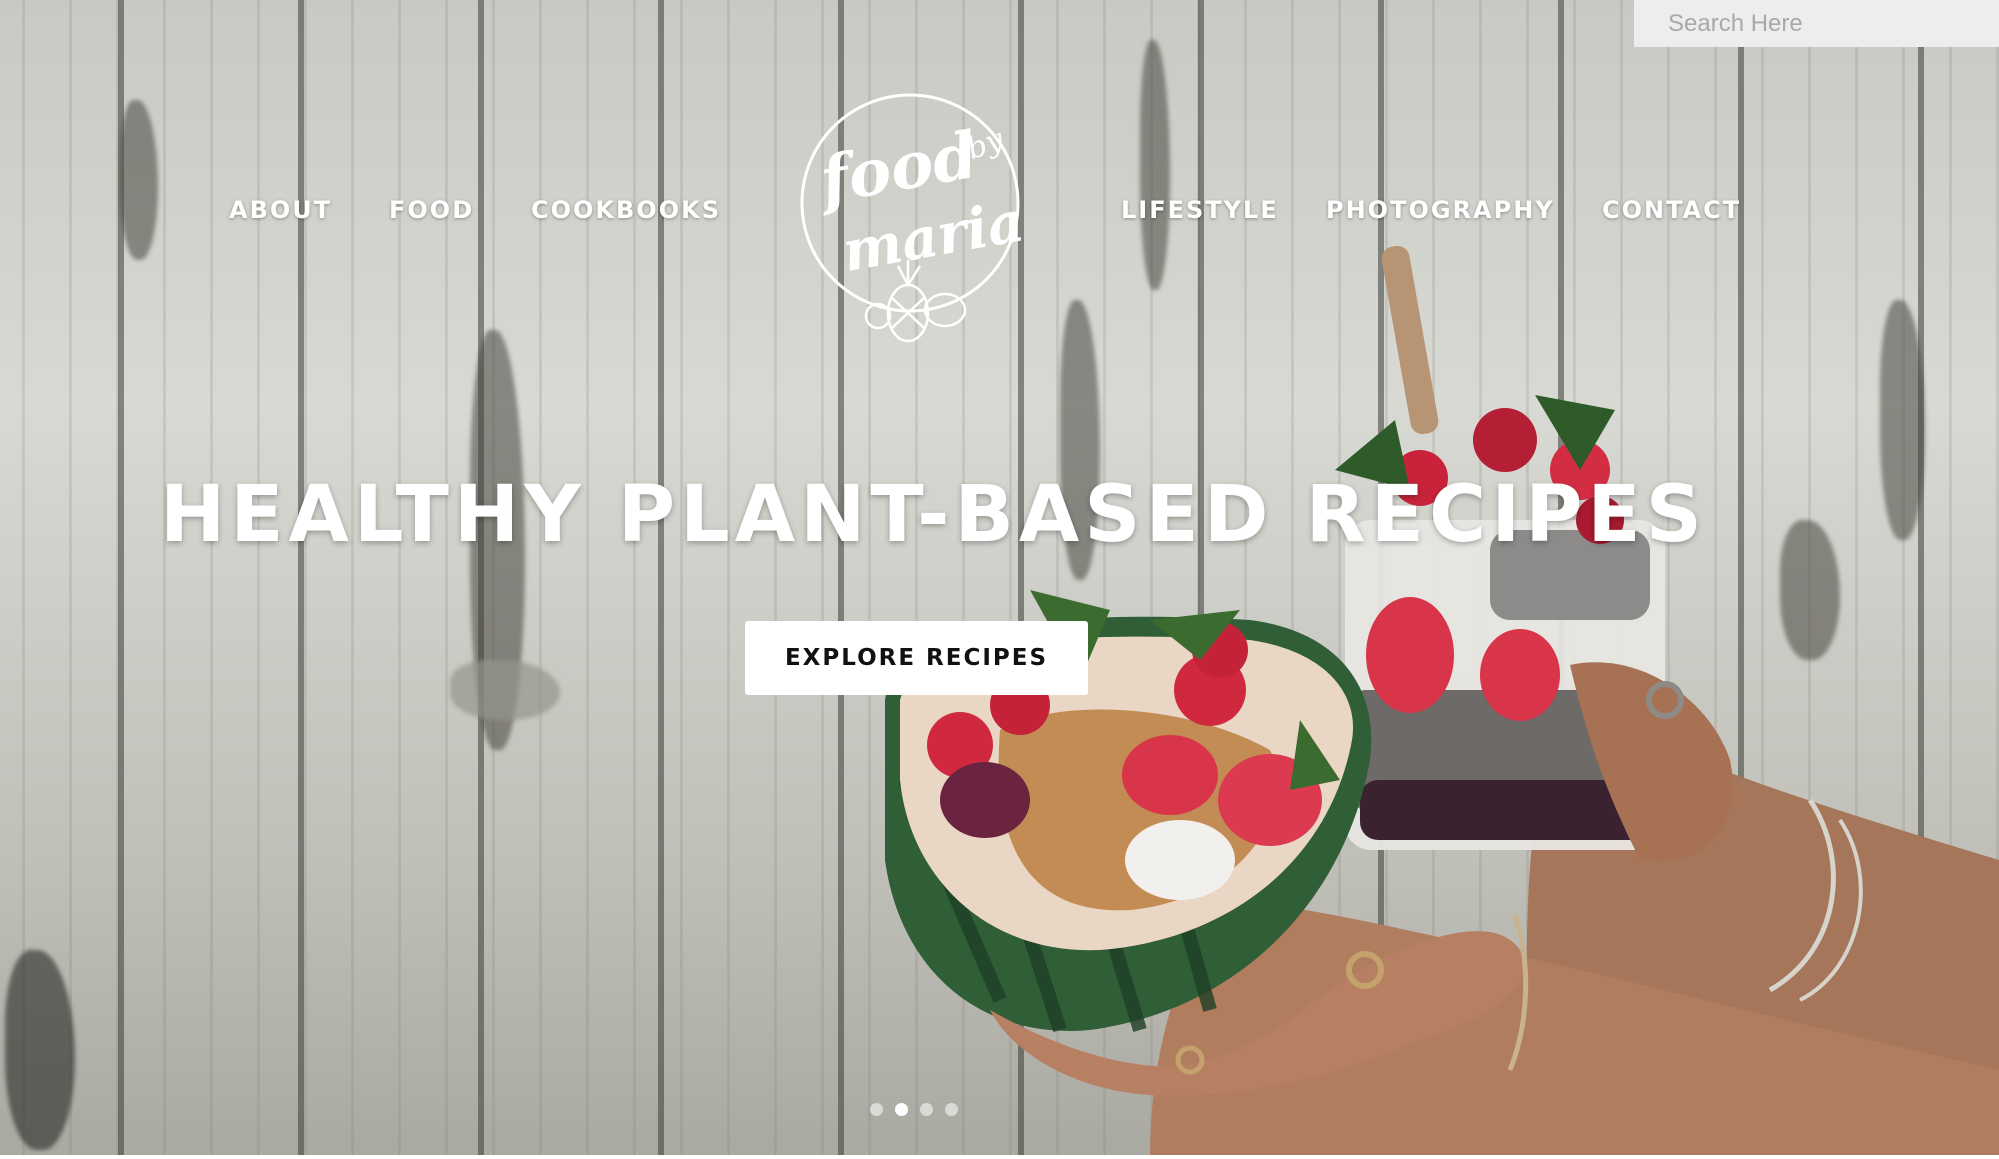  Describe the element at coordinates (626, 210) in the screenshot. I see `nav-cookbooks: COOKBOOKS` at that location.